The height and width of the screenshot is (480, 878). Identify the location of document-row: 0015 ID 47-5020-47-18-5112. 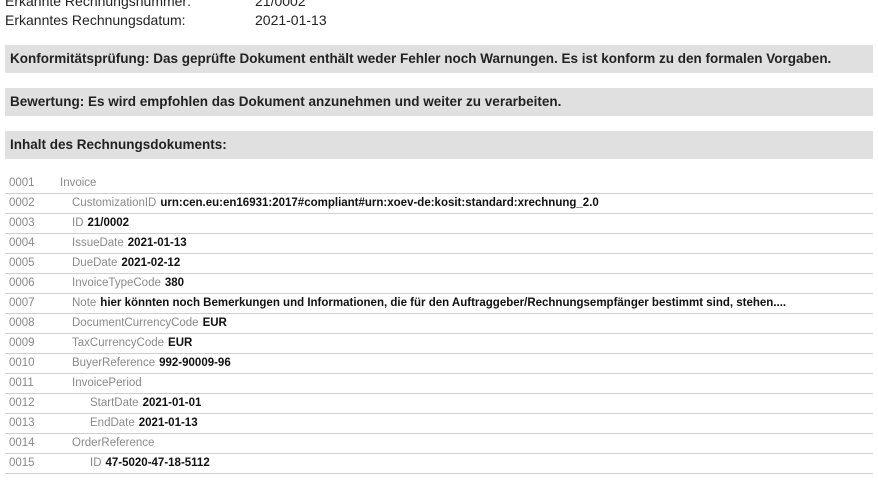
(439, 464).